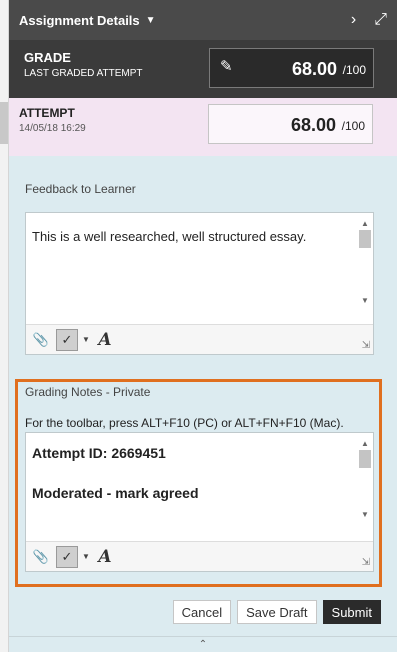 Image resolution: width=397 pixels, height=652 pixels. What do you see at coordinates (314, 69) in the screenshot?
I see `grade-value: 68.00` at bounding box center [314, 69].